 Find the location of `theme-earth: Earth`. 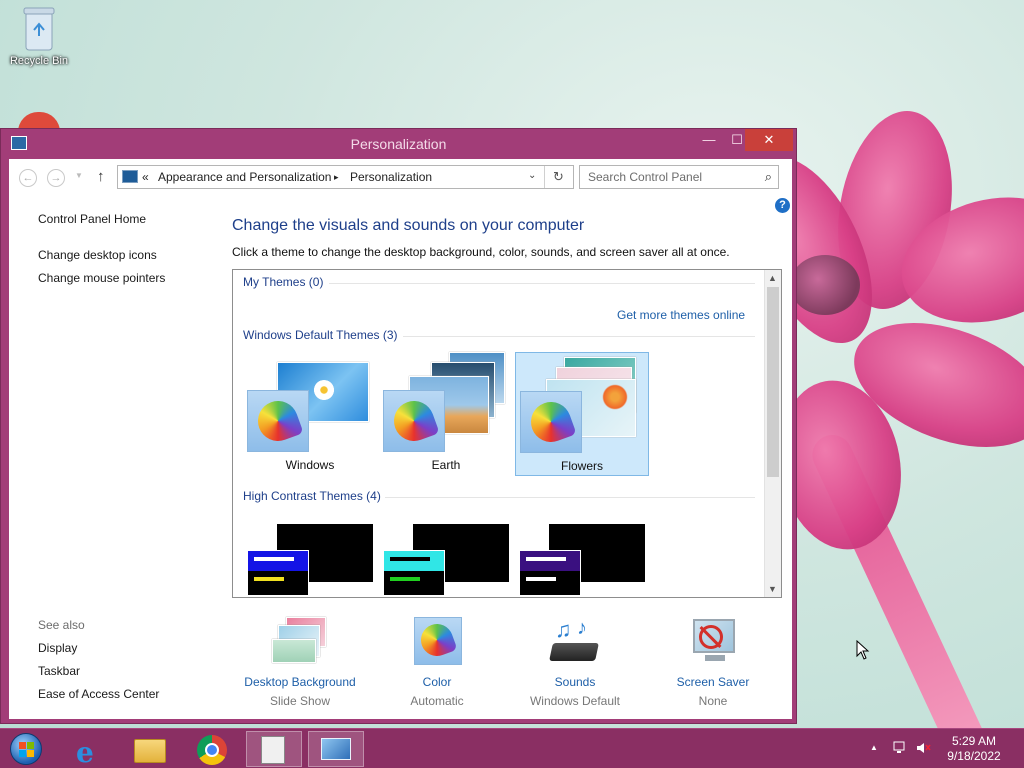

theme-earth: Earth is located at coordinates (446, 414).